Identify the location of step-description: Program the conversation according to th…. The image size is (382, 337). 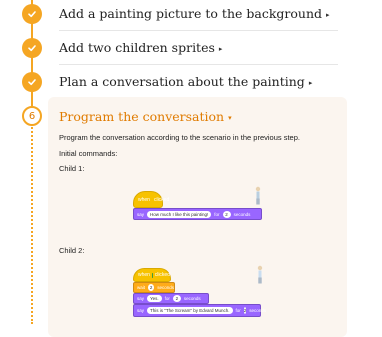
(179, 137).